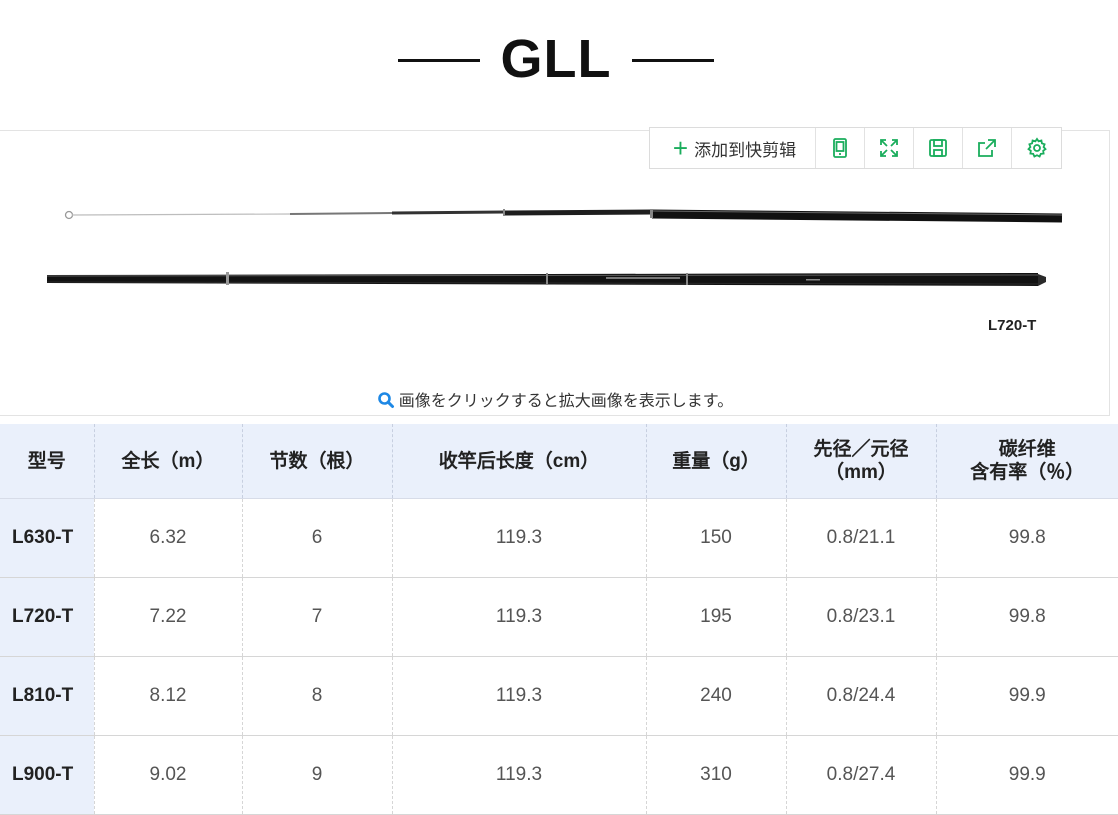 The image size is (1118, 815). What do you see at coordinates (47, 617) in the screenshot?
I see `cell-model: L720-T` at bounding box center [47, 617].